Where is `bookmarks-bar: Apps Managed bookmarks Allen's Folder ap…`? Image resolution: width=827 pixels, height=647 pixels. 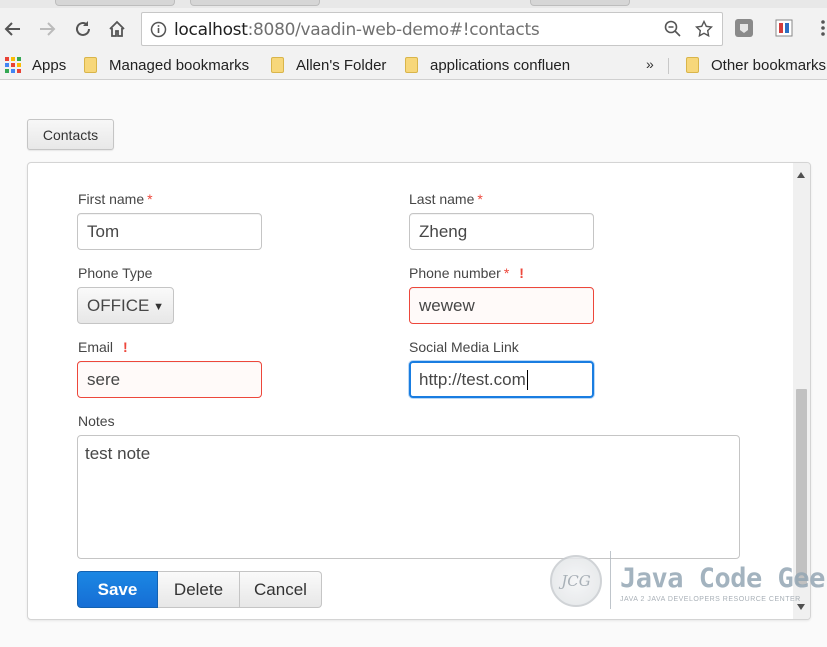
bookmarks-bar: Apps Managed bookmarks Allen's Folder ap… is located at coordinates (413, 65).